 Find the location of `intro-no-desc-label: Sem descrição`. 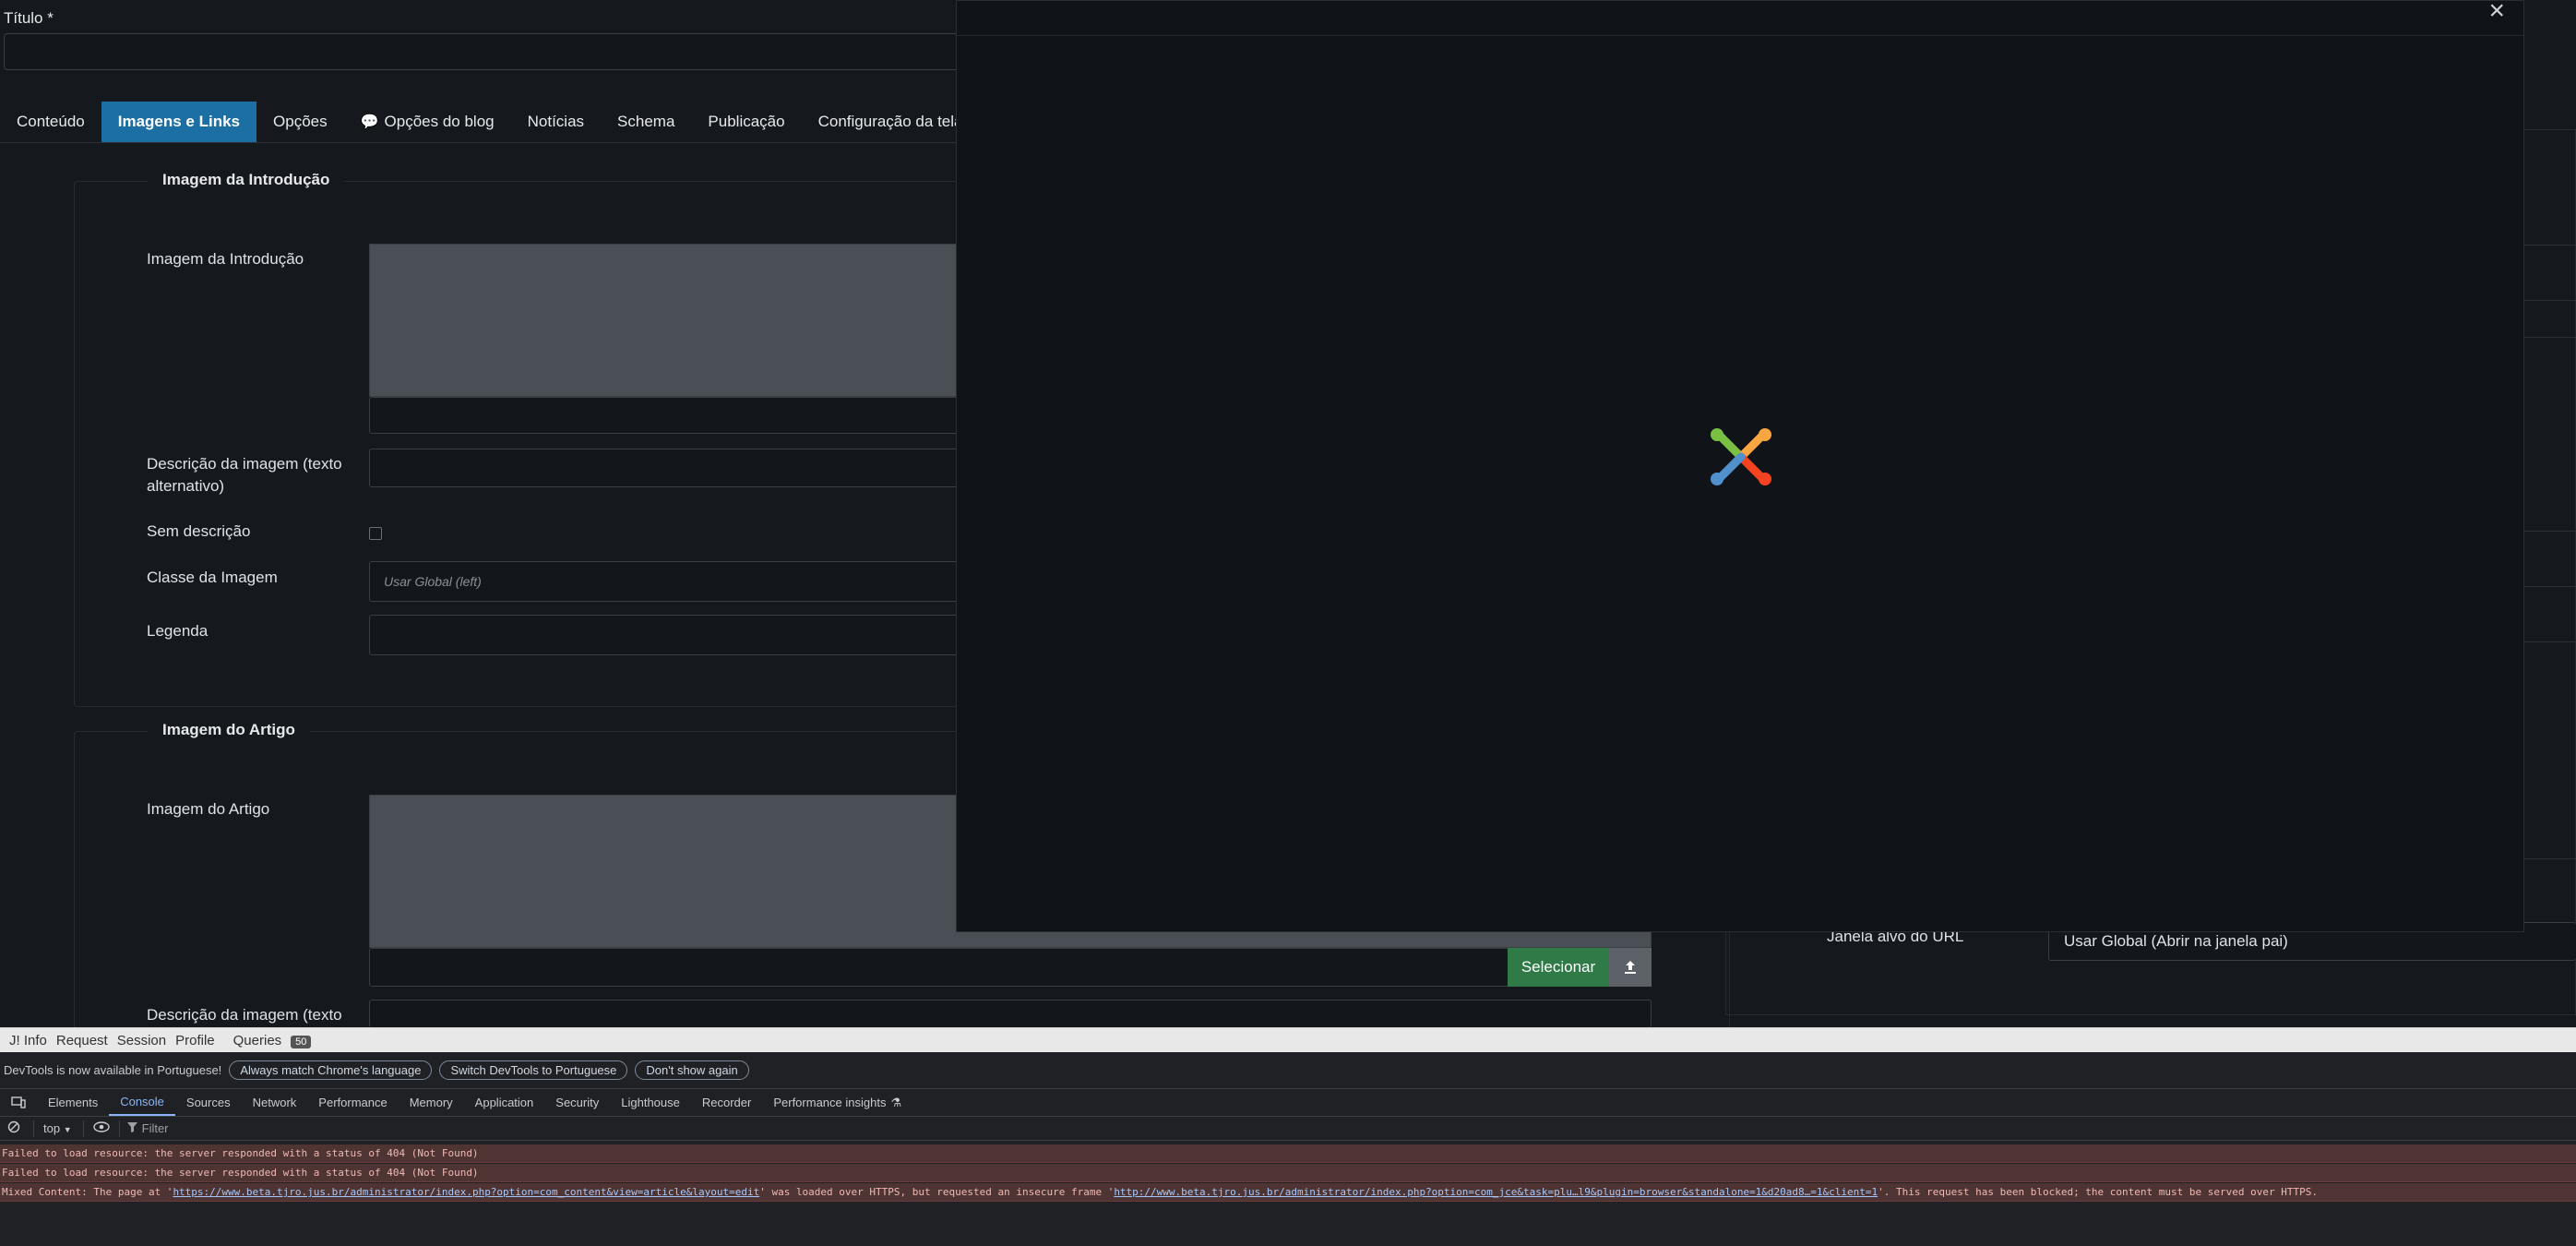

intro-no-desc-label: Sem descrição is located at coordinates (199, 531).